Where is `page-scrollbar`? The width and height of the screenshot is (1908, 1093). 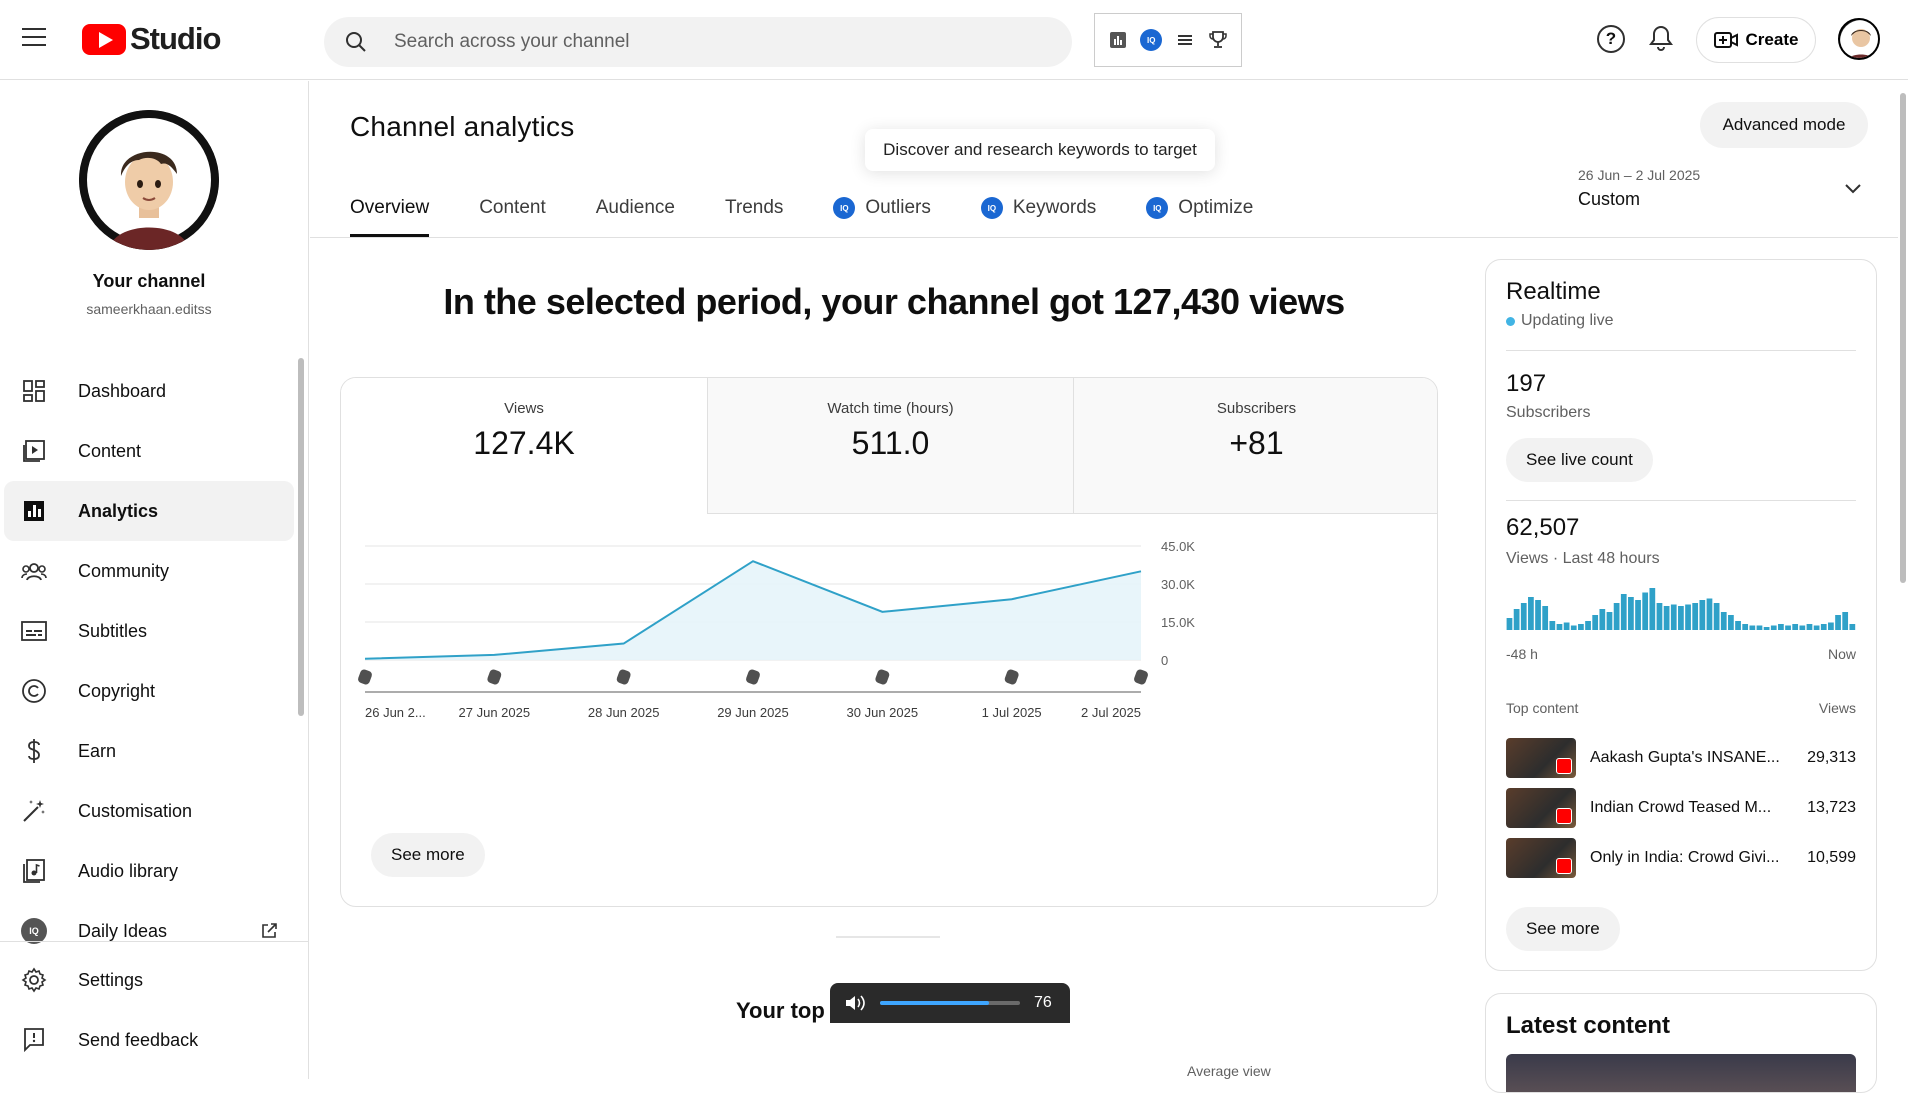
page-scrollbar is located at coordinates (1903, 580).